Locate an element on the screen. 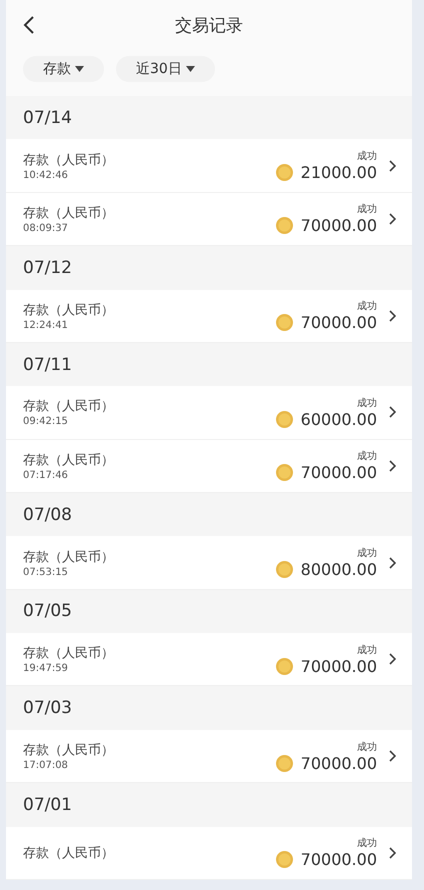 The height and width of the screenshot is (890, 424). date-label: 07/11 is located at coordinates (47, 364).